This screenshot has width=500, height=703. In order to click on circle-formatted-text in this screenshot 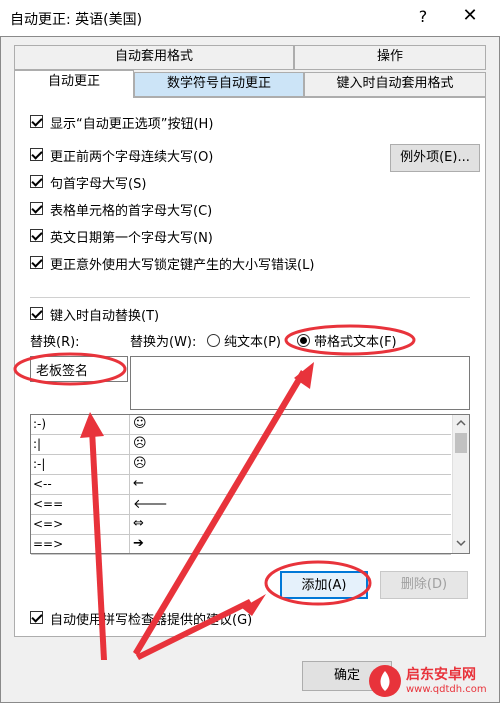, I will do `click(350, 340)`.